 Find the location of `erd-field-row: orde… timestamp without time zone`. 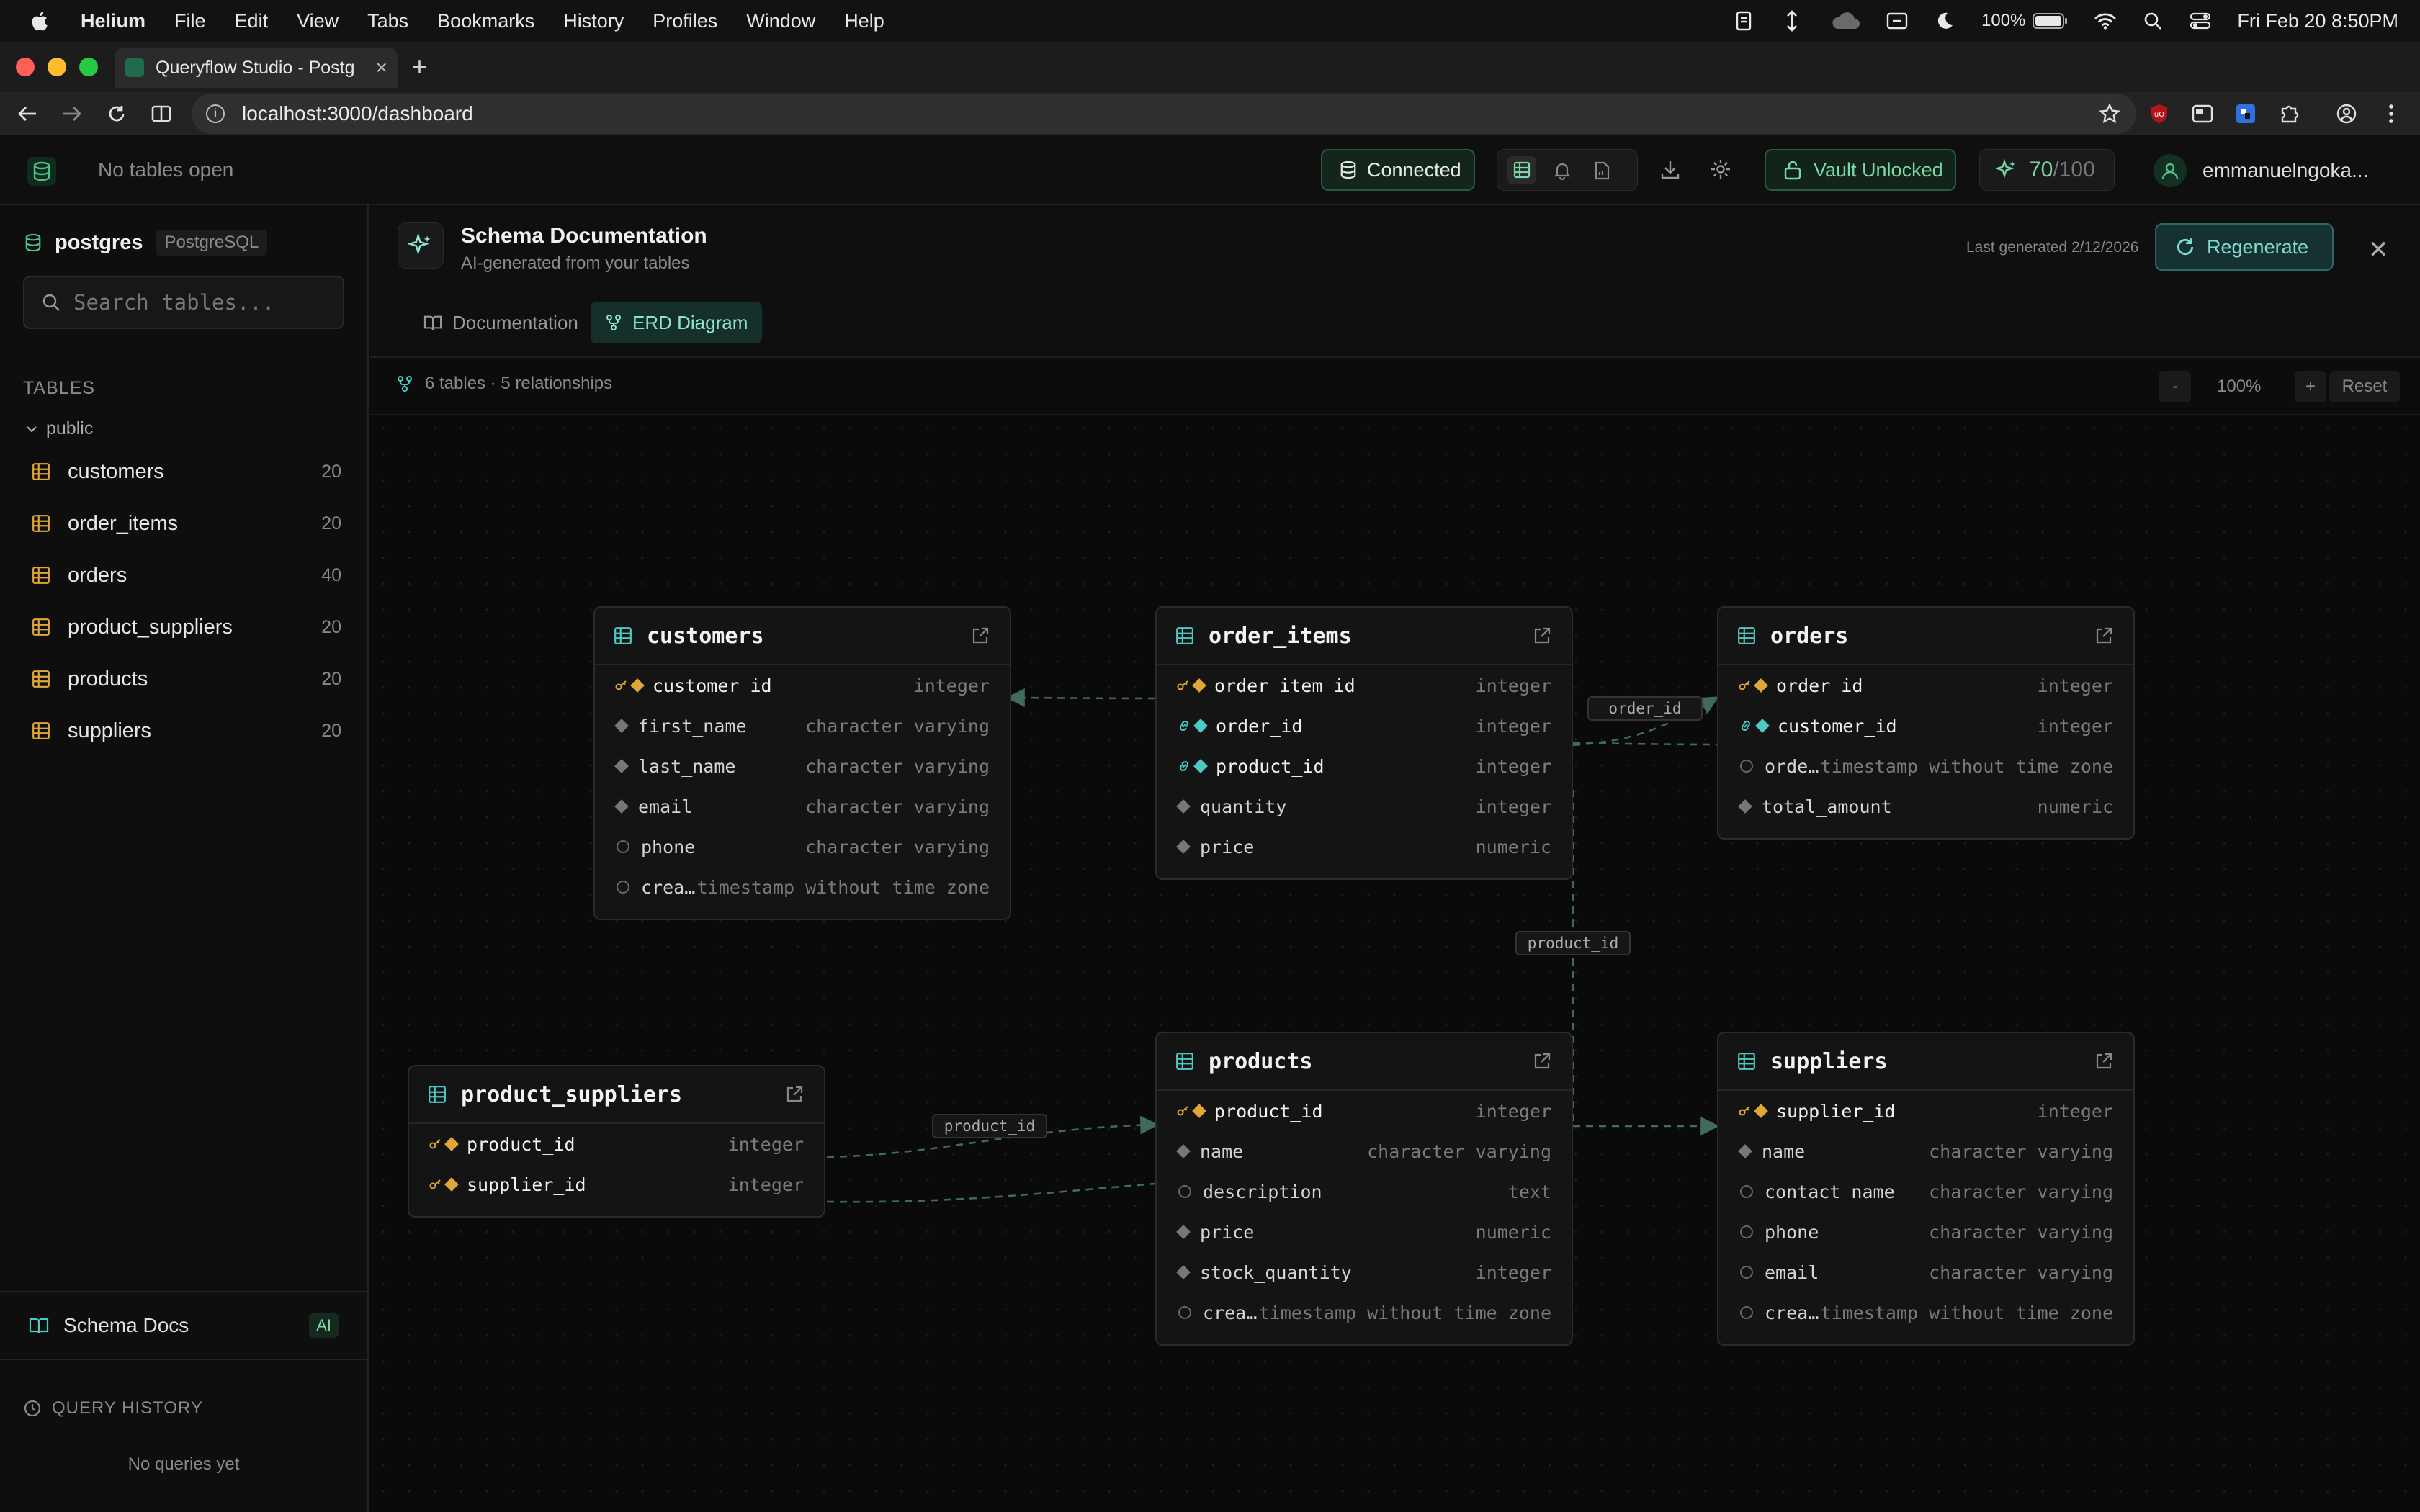

erd-field-row: orde… timestamp without time zone is located at coordinates (1925, 766).